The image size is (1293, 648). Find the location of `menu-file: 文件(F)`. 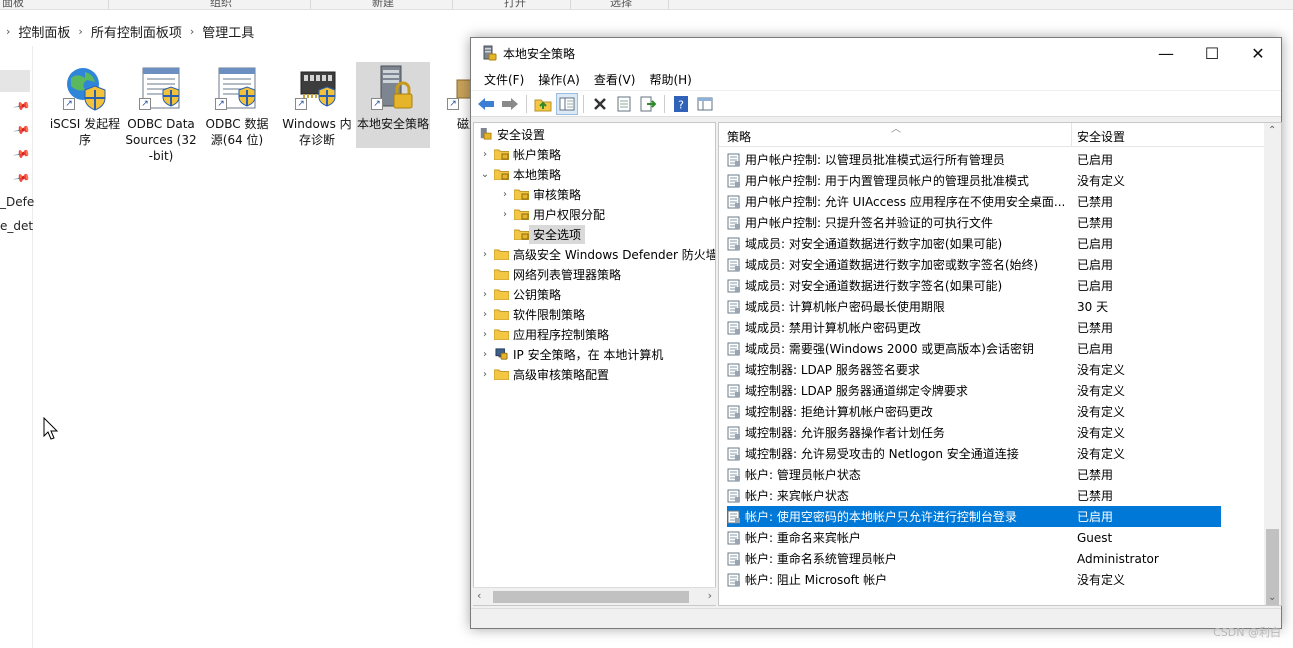

menu-file: 文件(F) is located at coordinates (504, 79).